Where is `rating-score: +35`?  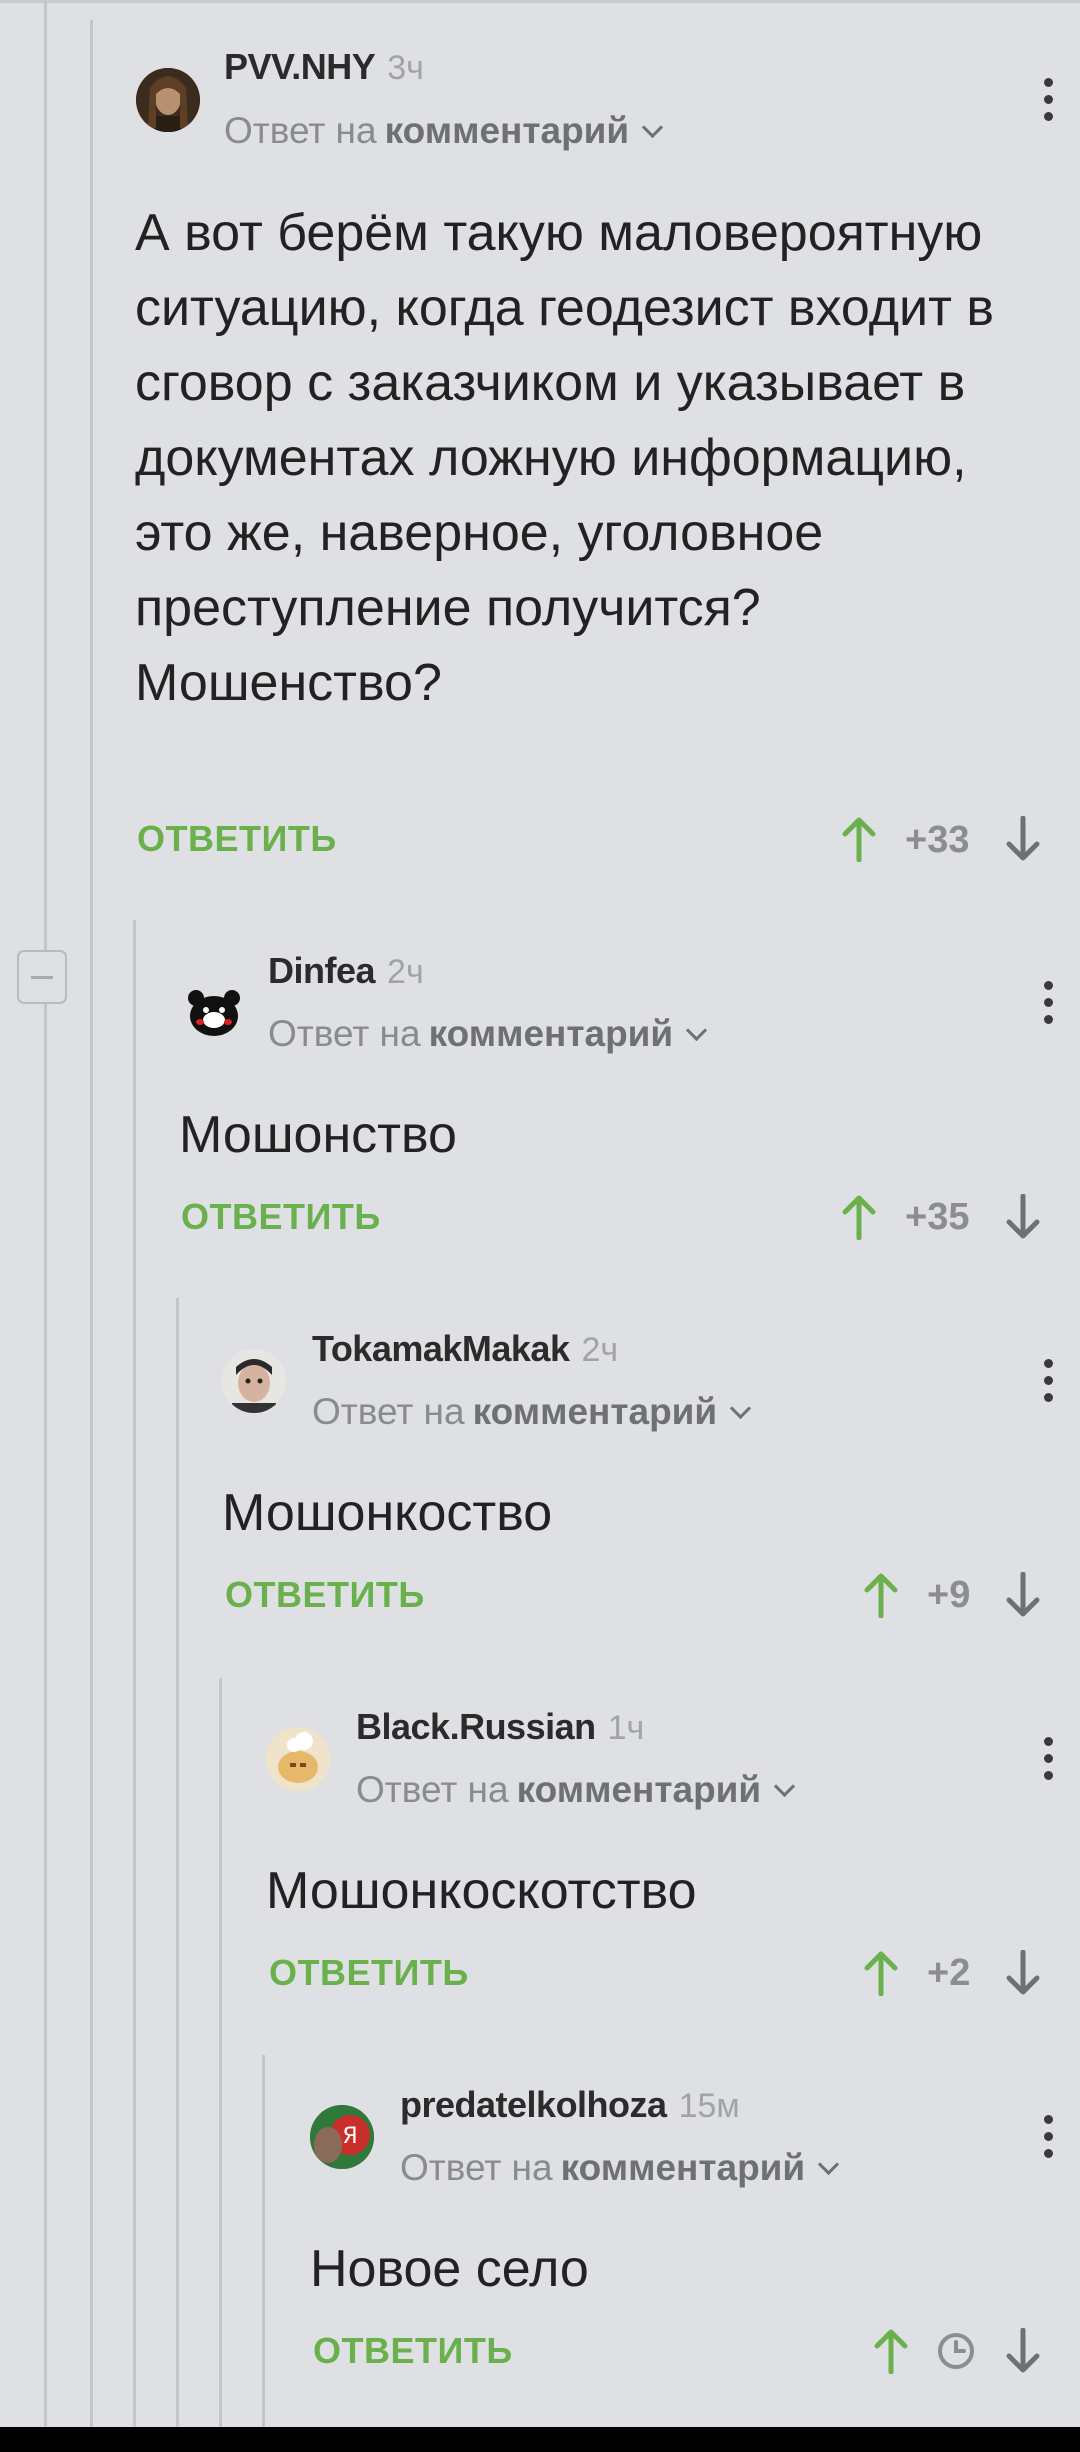
rating-score: +35 is located at coordinates (937, 1217).